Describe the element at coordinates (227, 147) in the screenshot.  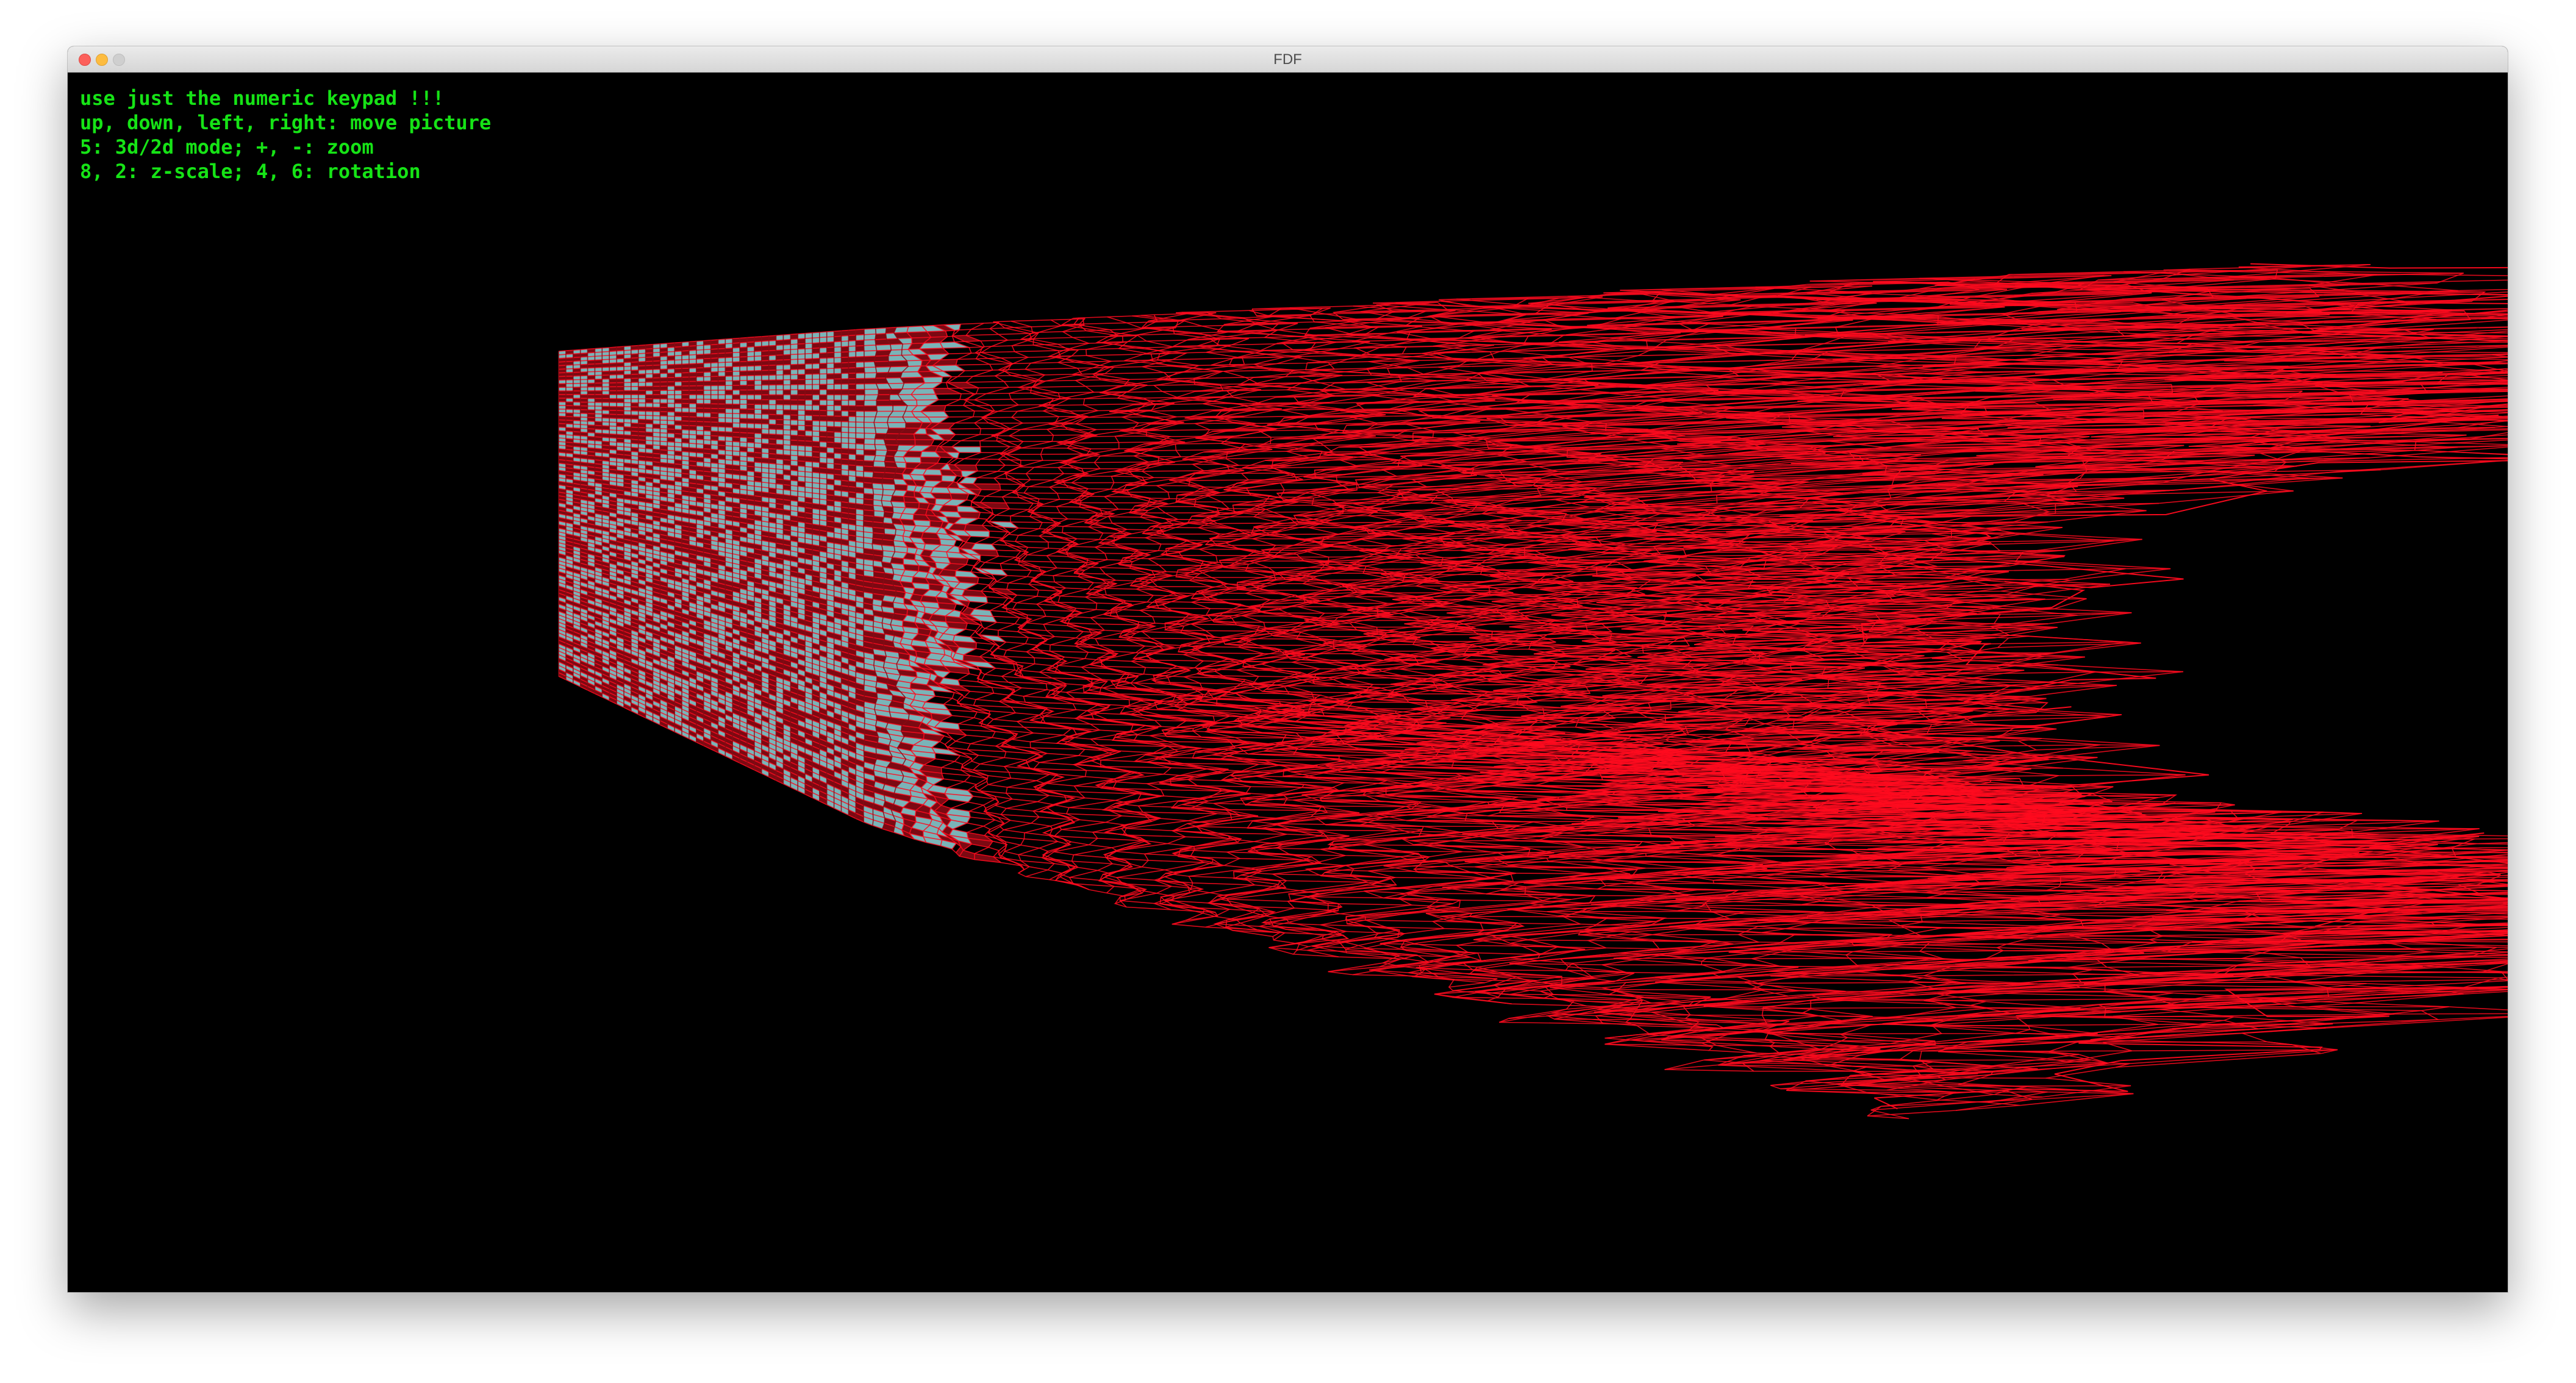
I see `help-line-mode-zoom: 5: 3d/2d mode; +, -: zoom` at that location.